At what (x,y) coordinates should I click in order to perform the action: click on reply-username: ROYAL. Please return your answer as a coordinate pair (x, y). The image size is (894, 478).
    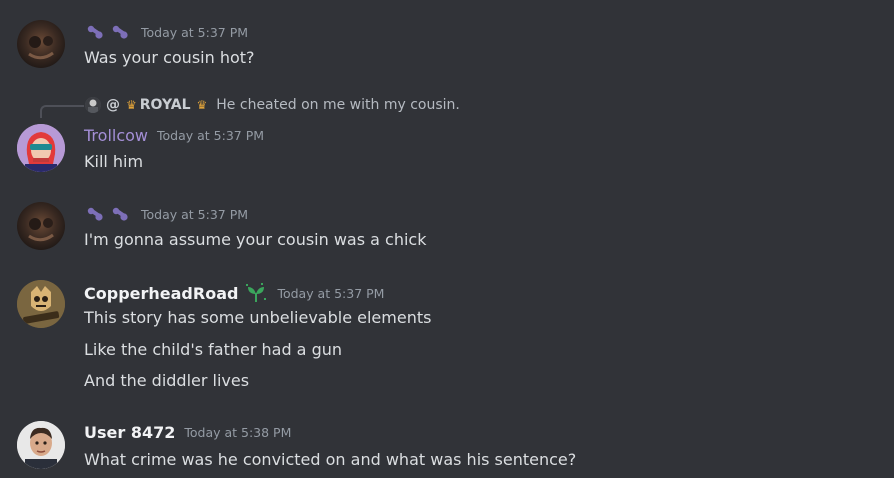
    Looking at the image, I should click on (165, 105).